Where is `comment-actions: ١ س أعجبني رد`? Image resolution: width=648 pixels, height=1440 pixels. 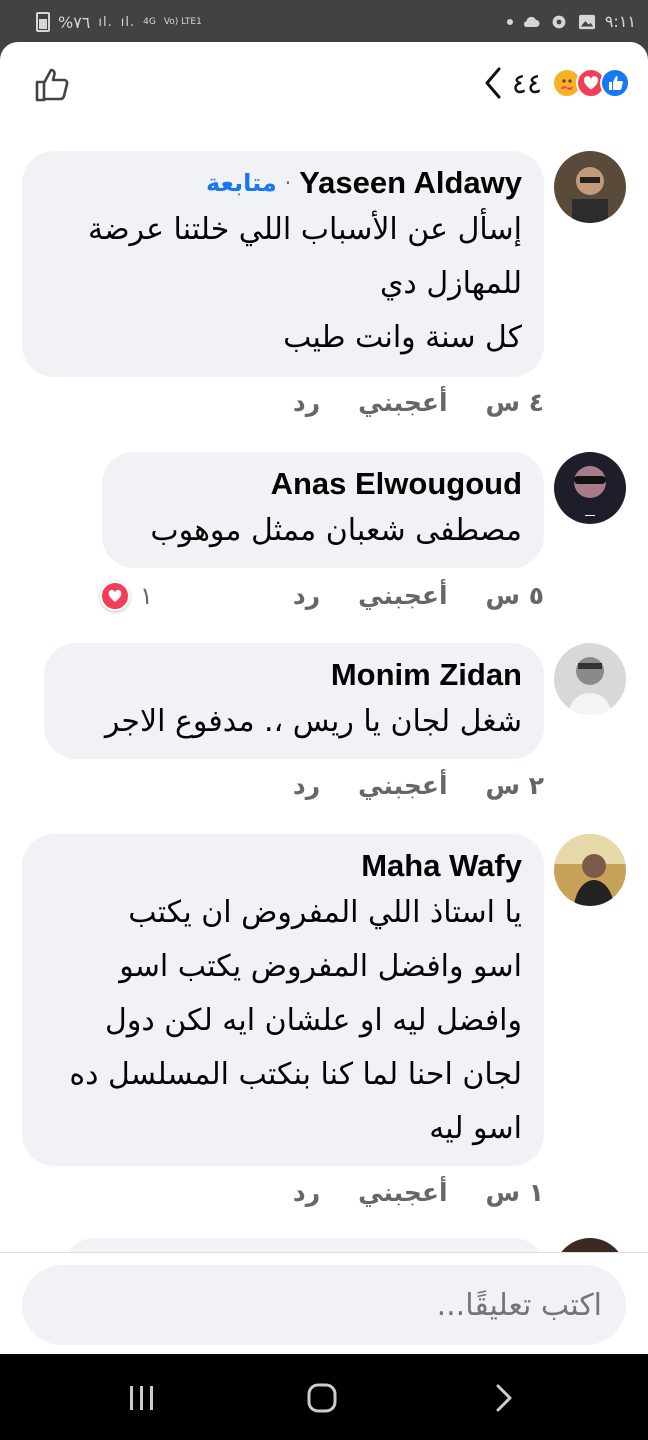 comment-actions: ١ س أعجبني رد is located at coordinates (399, 1192).